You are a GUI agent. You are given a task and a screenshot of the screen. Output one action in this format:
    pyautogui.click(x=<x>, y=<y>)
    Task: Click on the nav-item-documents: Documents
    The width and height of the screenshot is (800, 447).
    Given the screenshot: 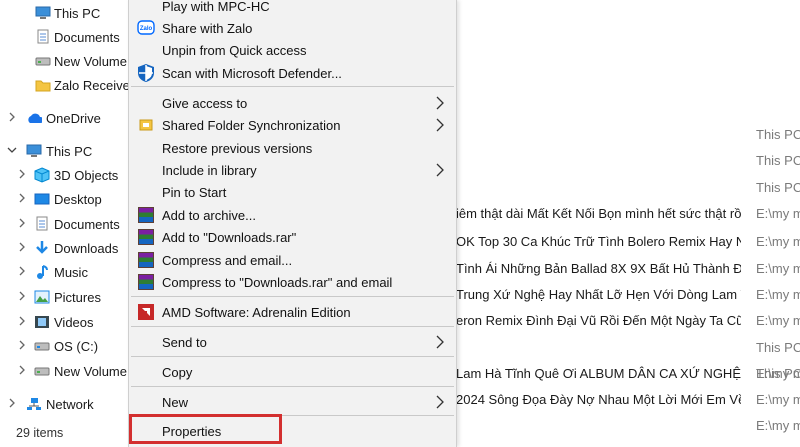 What is the action you would take?
    pyautogui.click(x=64, y=224)
    